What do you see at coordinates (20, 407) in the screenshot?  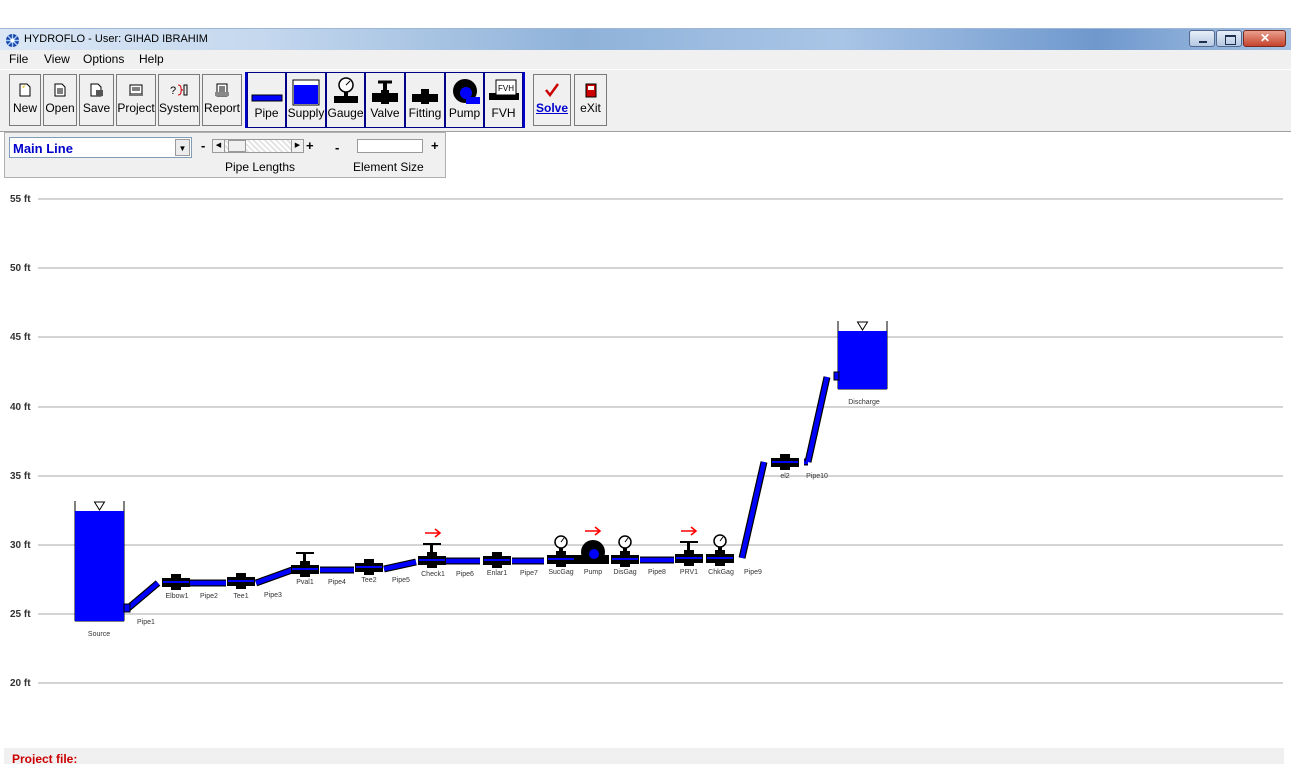 I see `elevation-label: 40 ft` at bounding box center [20, 407].